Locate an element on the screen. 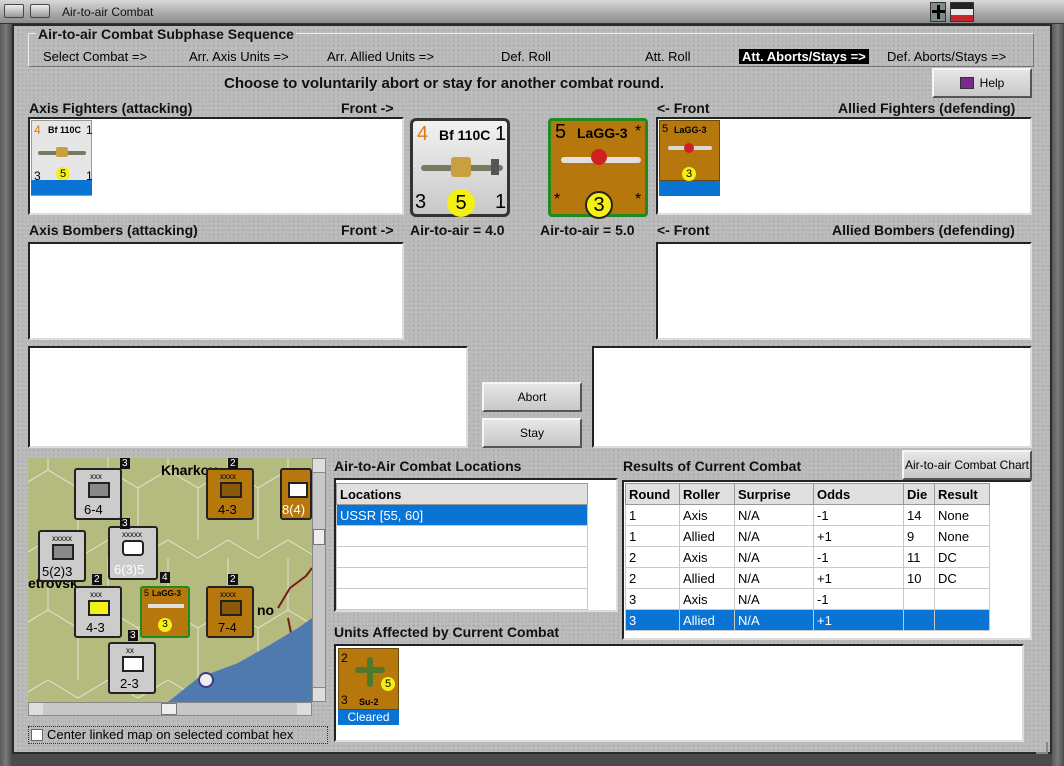 This screenshot has height=766, width=1064. sequence-step-def-roll: Def. Roll is located at coordinates (526, 56).